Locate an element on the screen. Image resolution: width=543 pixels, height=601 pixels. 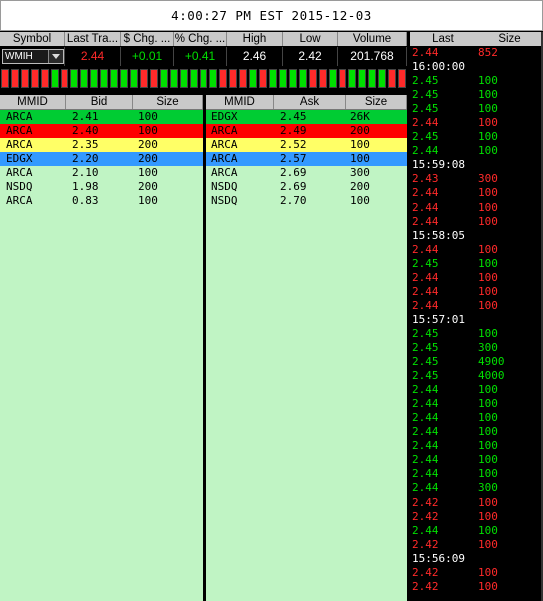
book-row: ARCA 2.52 100 is located at coordinates (306, 145).